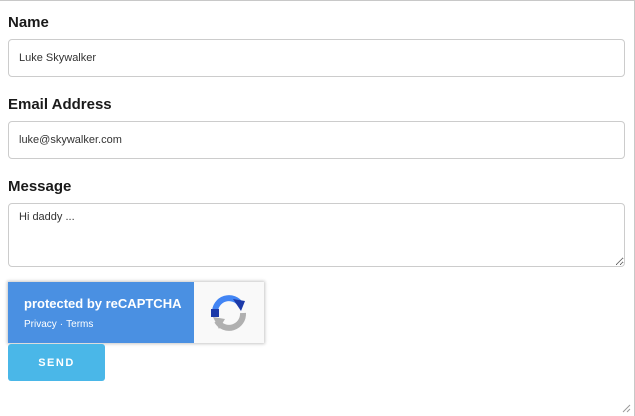 This screenshot has height=416, width=635. What do you see at coordinates (316, 58) in the screenshot?
I see `name-input` at bounding box center [316, 58].